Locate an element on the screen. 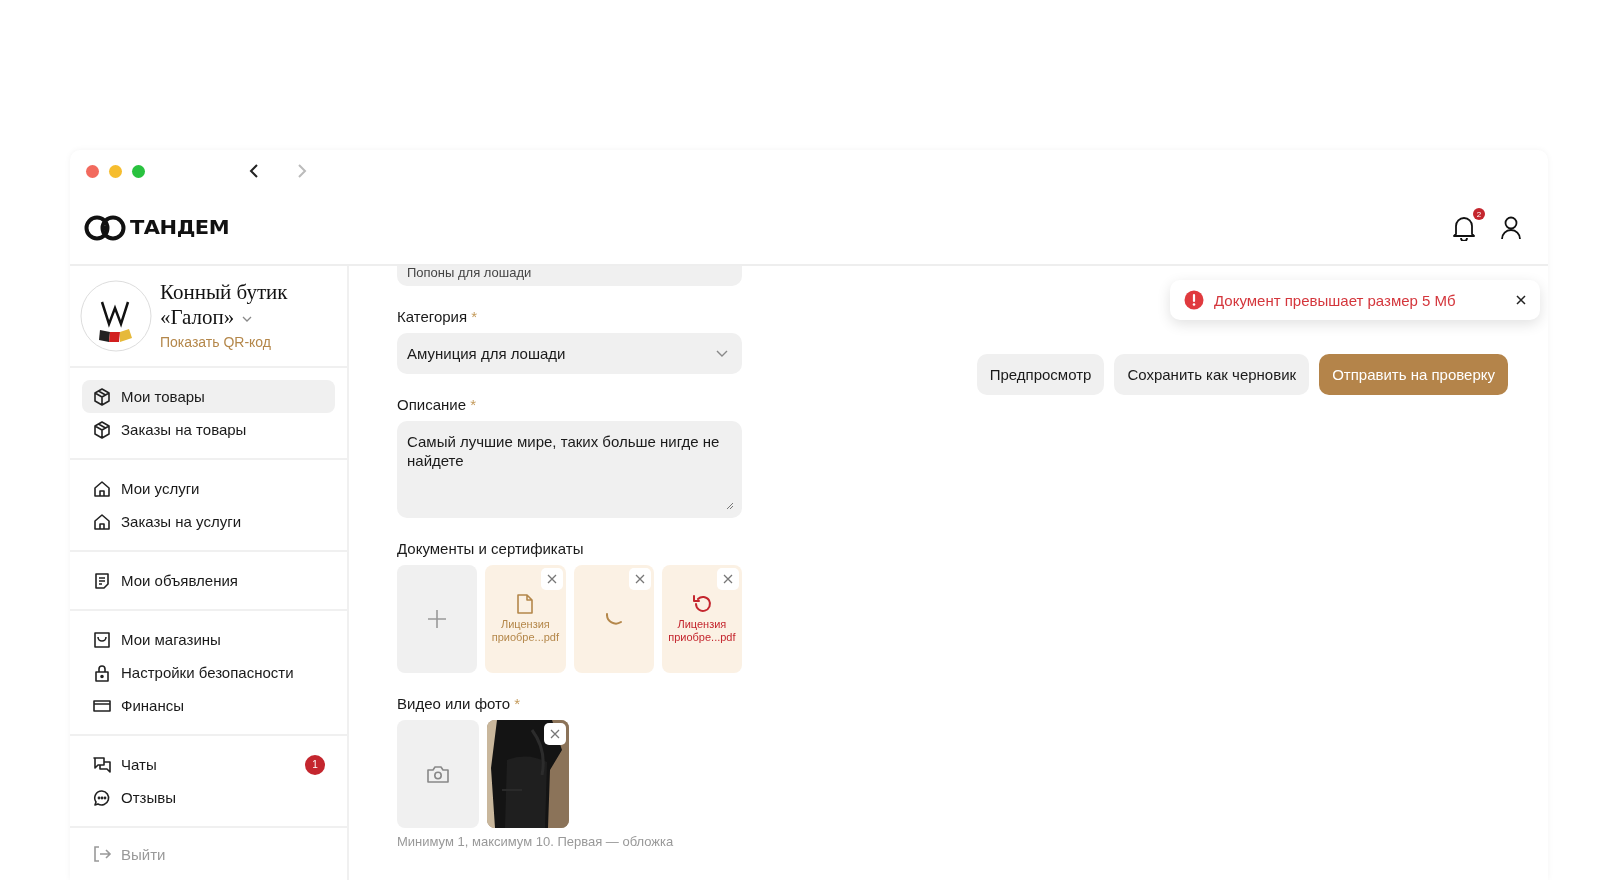  camera-icon is located at coordinates (438, 774).